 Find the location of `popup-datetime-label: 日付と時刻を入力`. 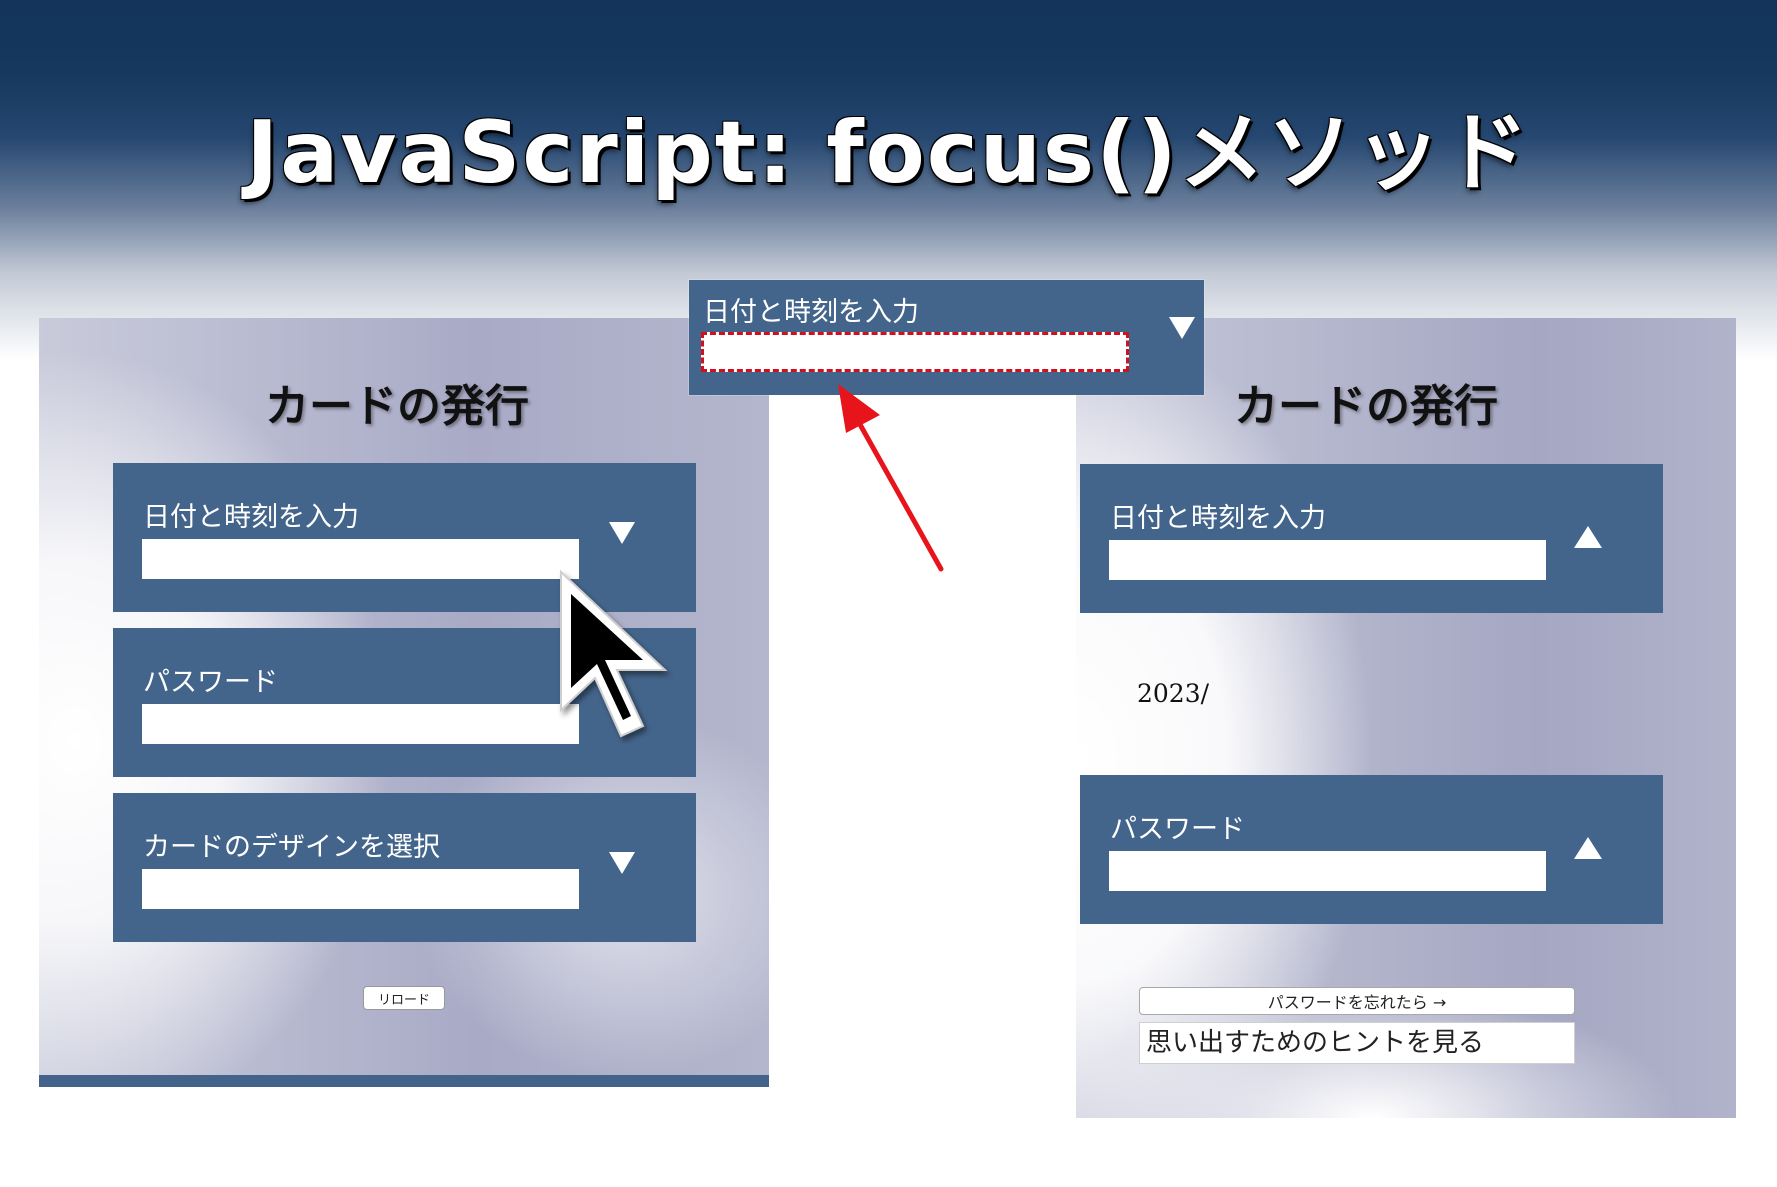

popup-datetime-label: 日付と時刻を入力 is located at coordinates (811, 312).